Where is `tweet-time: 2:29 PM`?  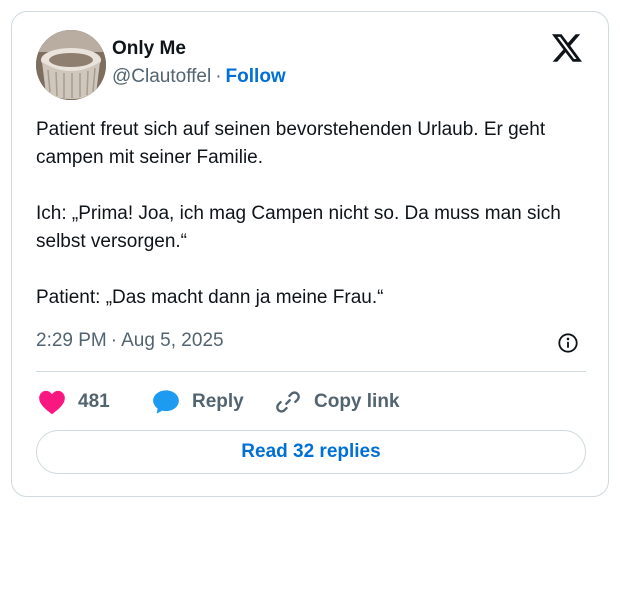 tweet-time: 2:29 PM is located at coordinates (71, 340).